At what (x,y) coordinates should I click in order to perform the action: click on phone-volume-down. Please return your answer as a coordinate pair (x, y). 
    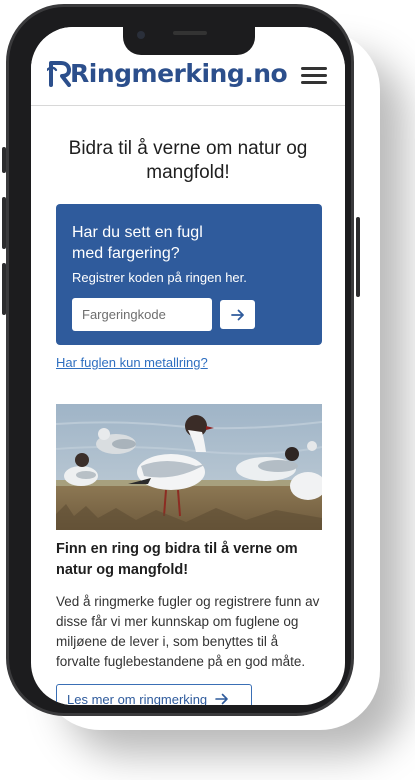
    Looking at the image, I should click on (4, 289).